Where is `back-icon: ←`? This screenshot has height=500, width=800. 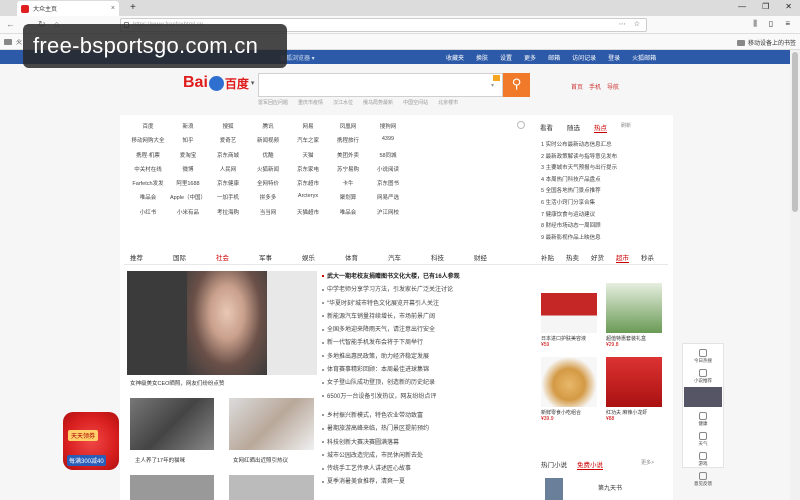
back-icon: ← is located at coordinates (10, 24).